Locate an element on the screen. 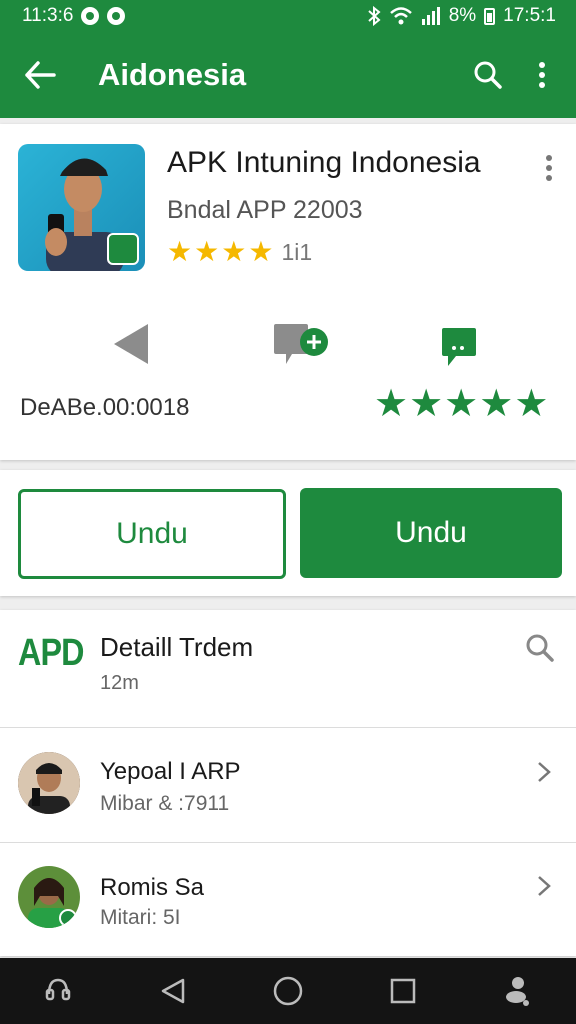 The height and width of the screenshot is (1024, 576). recents-square-icon is located at coordinates (403, 991).